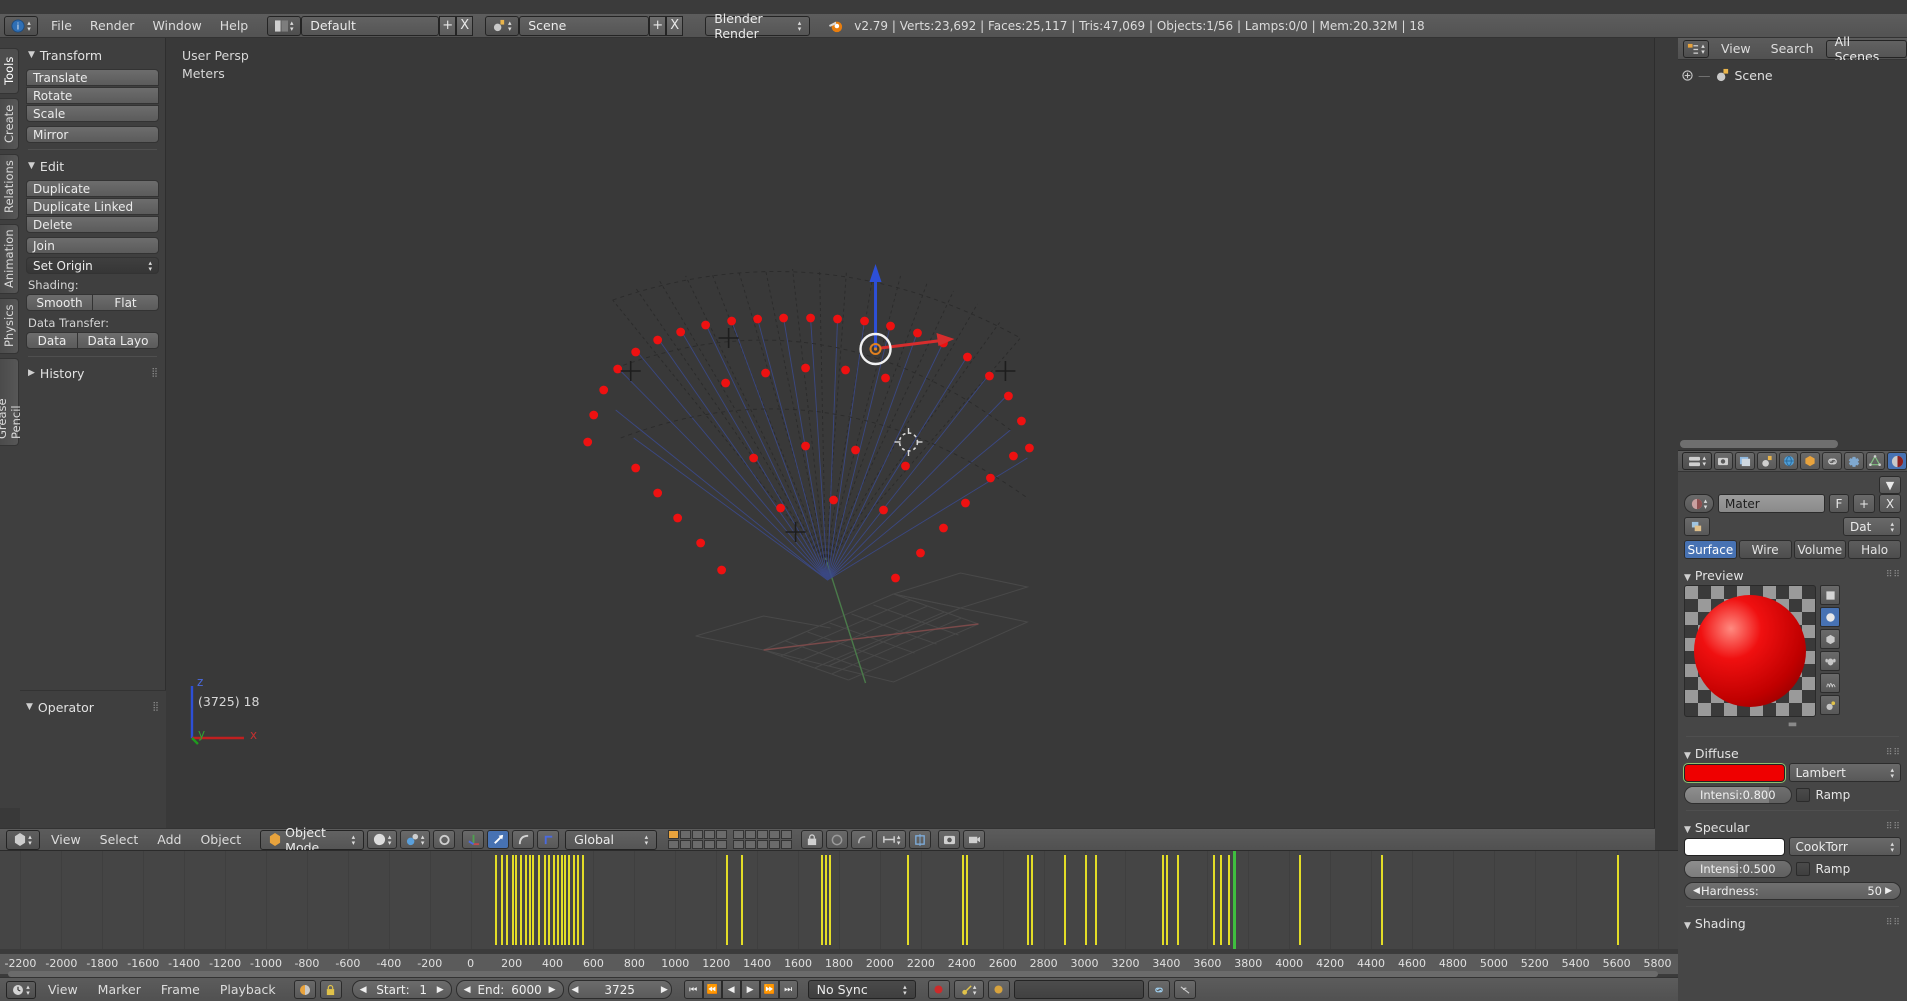 Image resolution: width=1907 pixels, height=1001 pixels. Describe the element at coordinates (284, 25) in the screenshot. I see `screen-layout-icon: ▴ ▾` at that location.